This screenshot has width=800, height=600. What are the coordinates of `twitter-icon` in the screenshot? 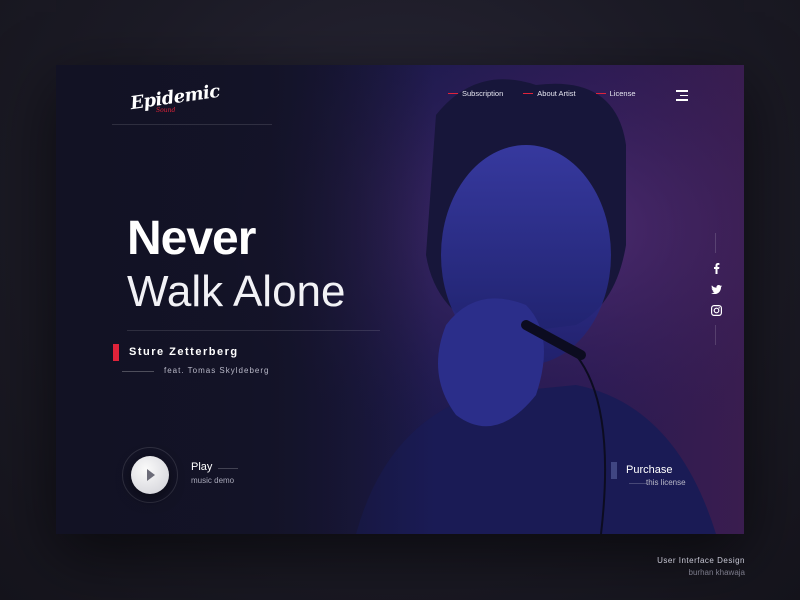 It's located at (716, 289).